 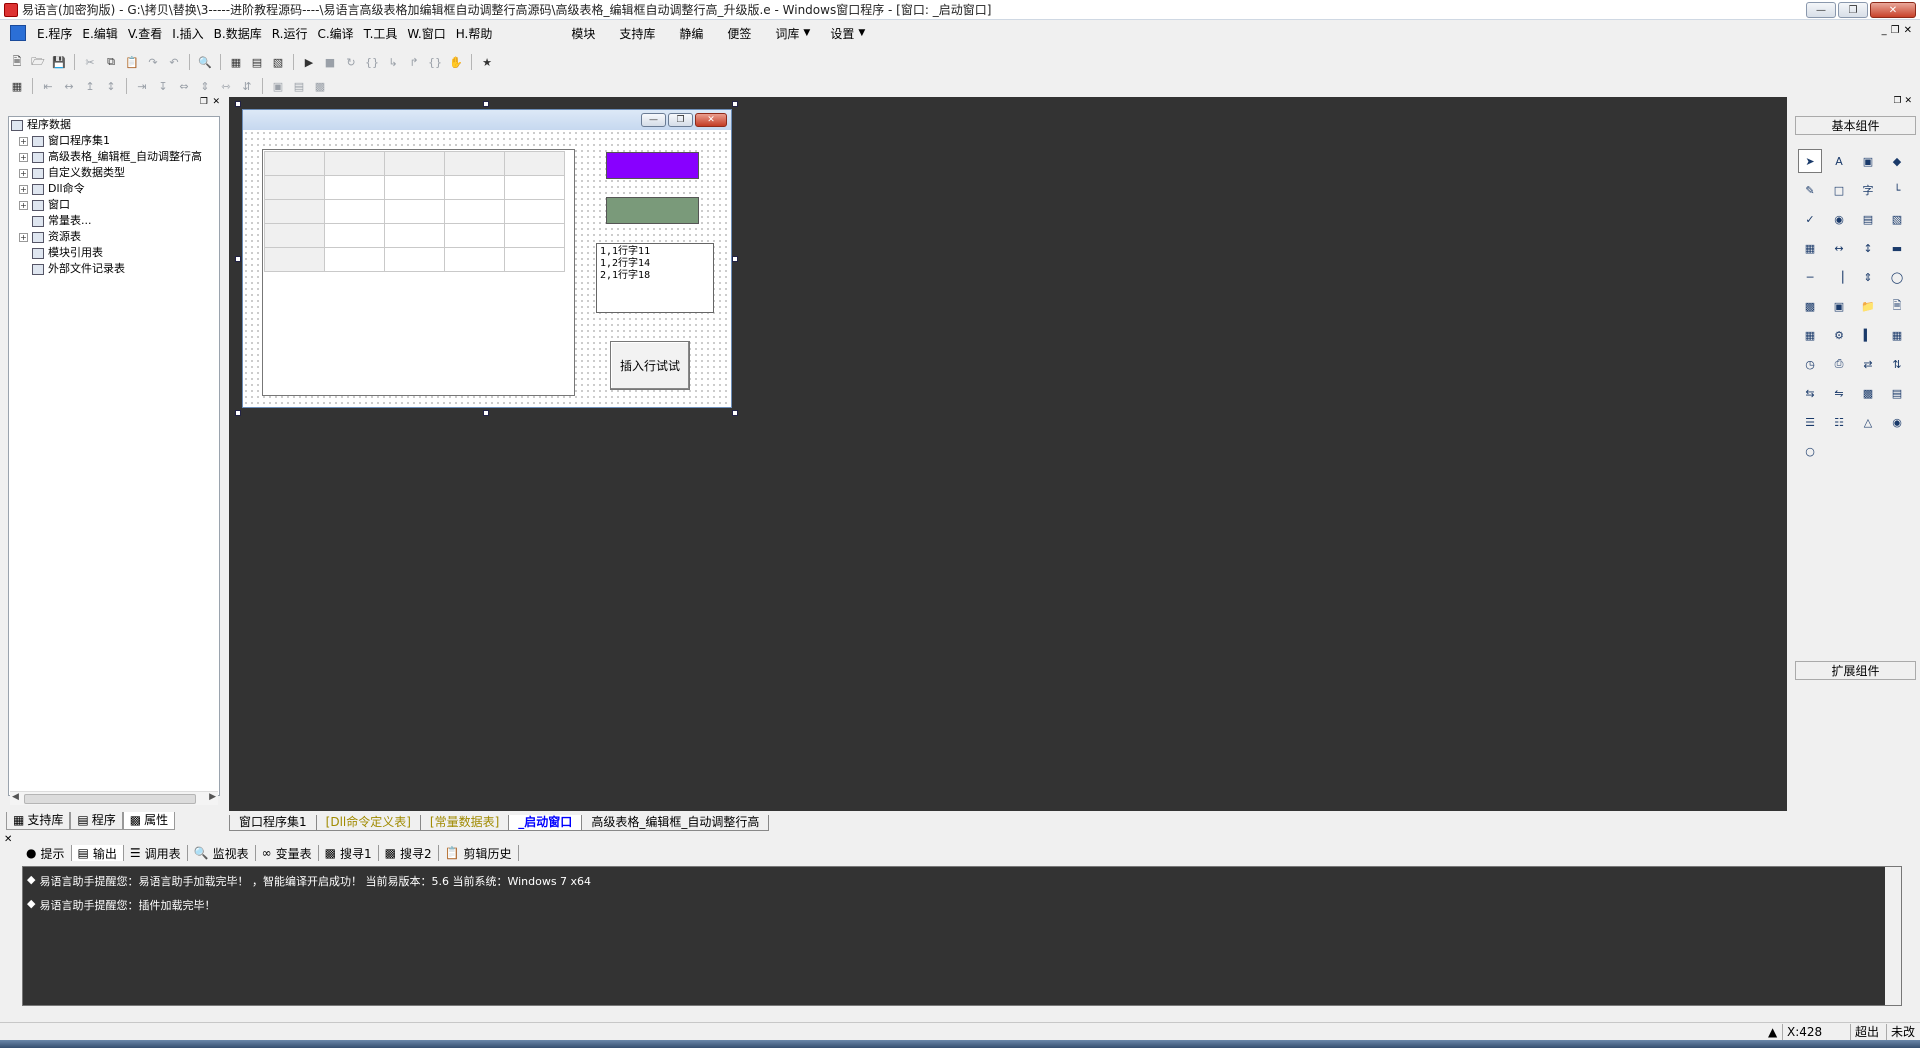 What do you see at coordinates (156, 853) in the screenshot?
I see `tab-call-stack: ☰ 调用表` at bounding box center [156, 853].